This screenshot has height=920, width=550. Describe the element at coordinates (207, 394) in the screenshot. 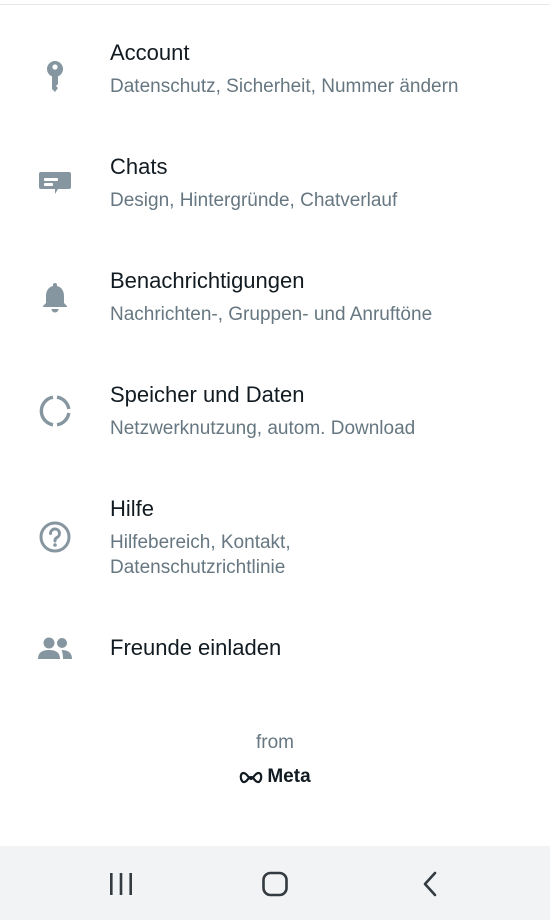

I see `settings-item-title: Speicher und Daten` at that location.